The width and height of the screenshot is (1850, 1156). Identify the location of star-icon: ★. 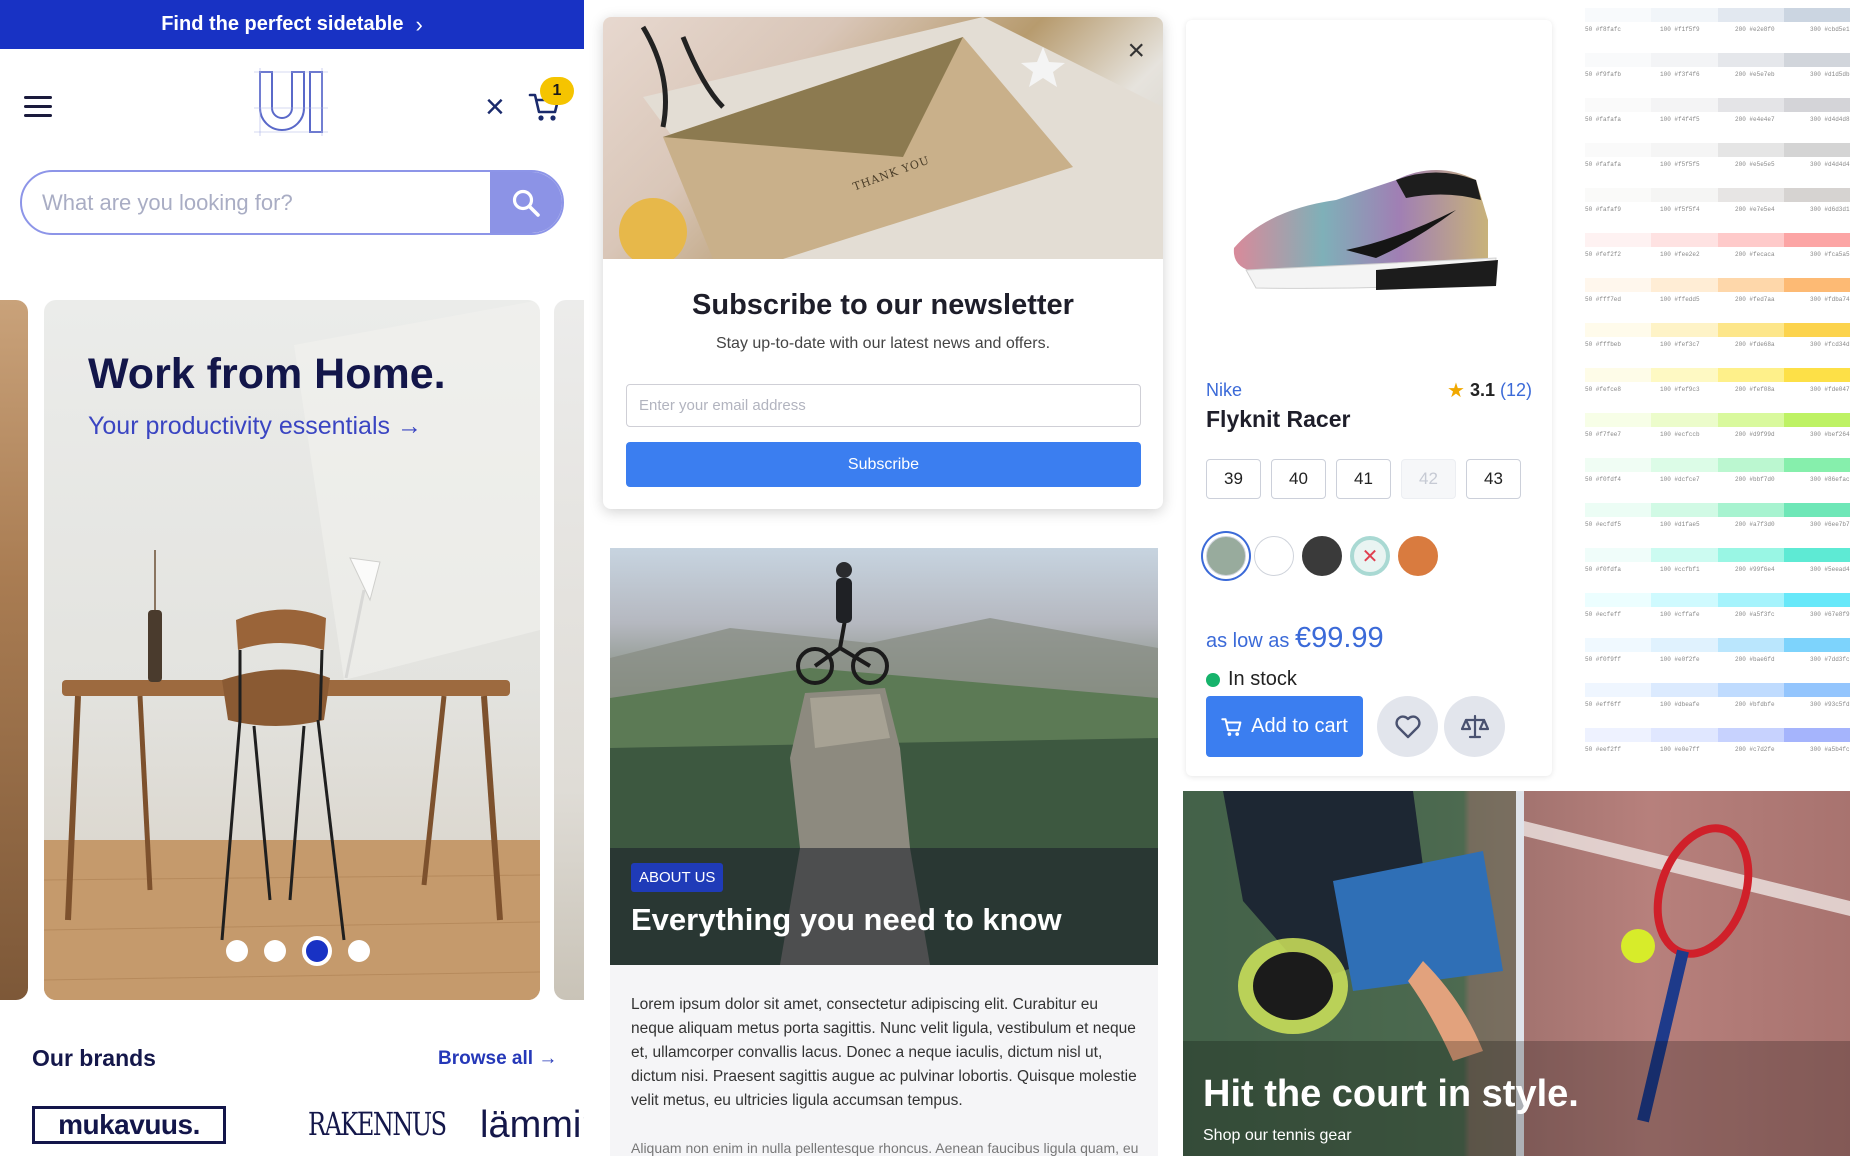
(1456, 391).